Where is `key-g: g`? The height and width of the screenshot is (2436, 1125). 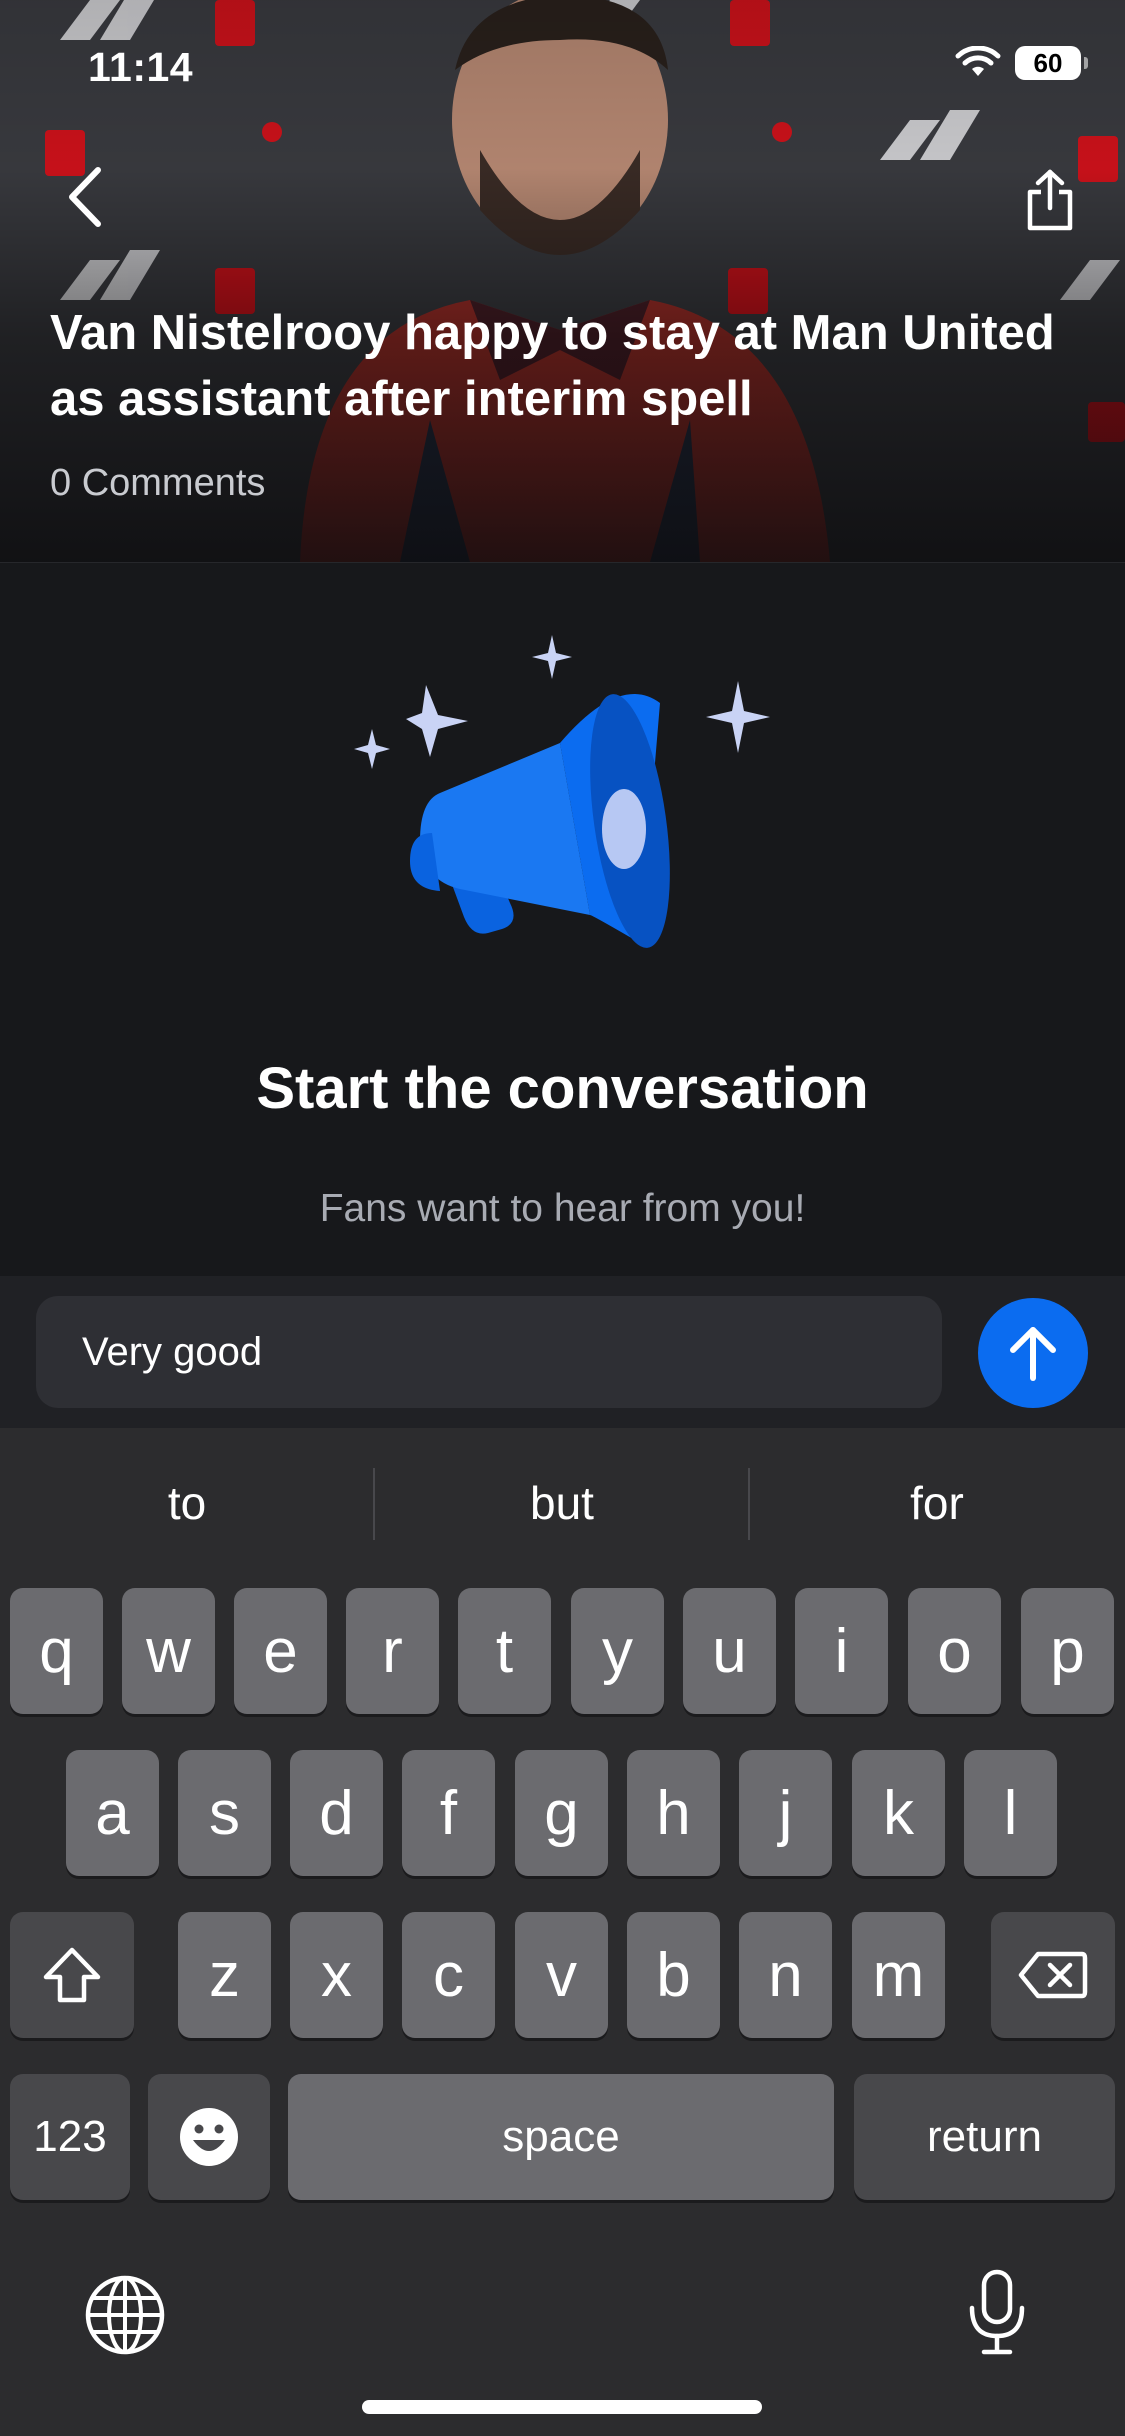
key-g: g is located at coordinates (561, 1813).